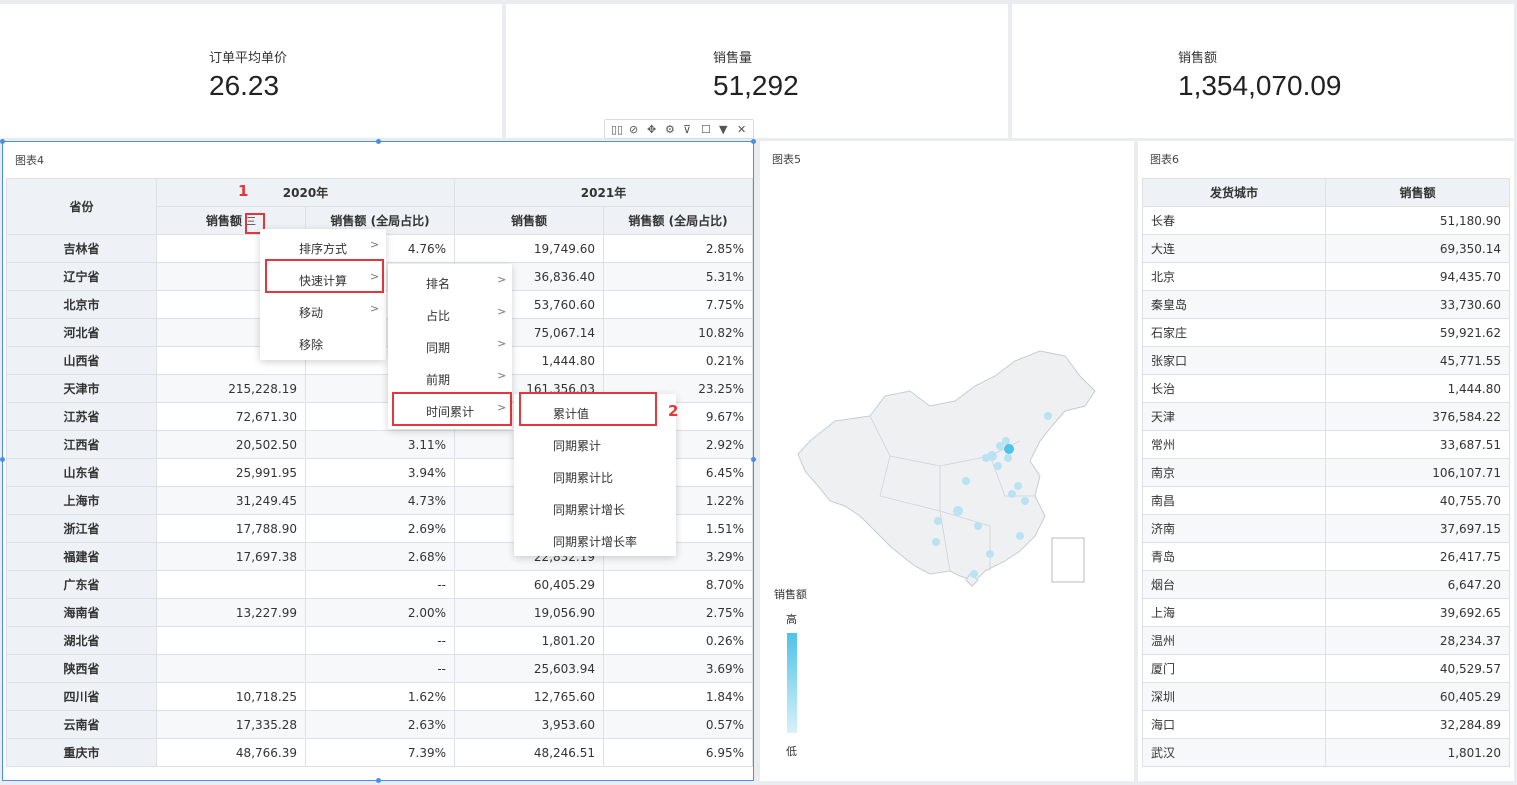 Image resolution: width=1517 pixels, height=785 pixels. I want to click on sales-2021-cell: 3,953.60, so click(529, 724).